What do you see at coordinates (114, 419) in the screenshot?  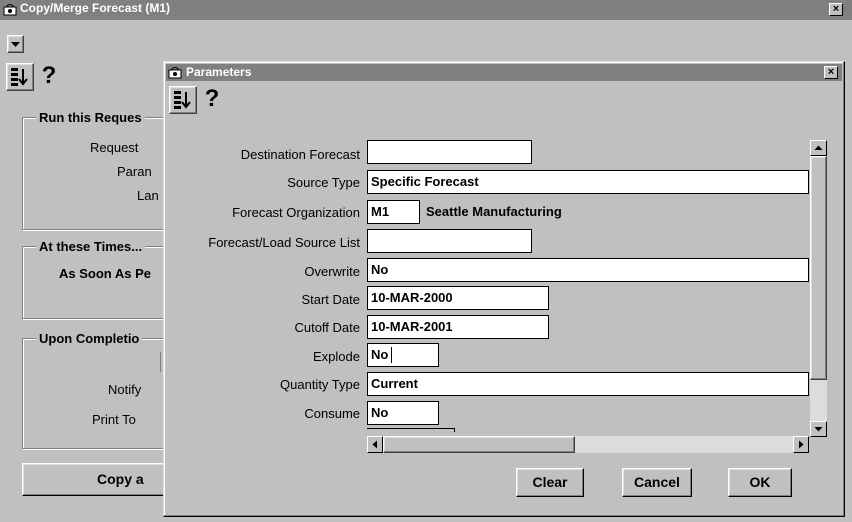 I see `print-to-label: Print To` at bounding box center [114, 419].